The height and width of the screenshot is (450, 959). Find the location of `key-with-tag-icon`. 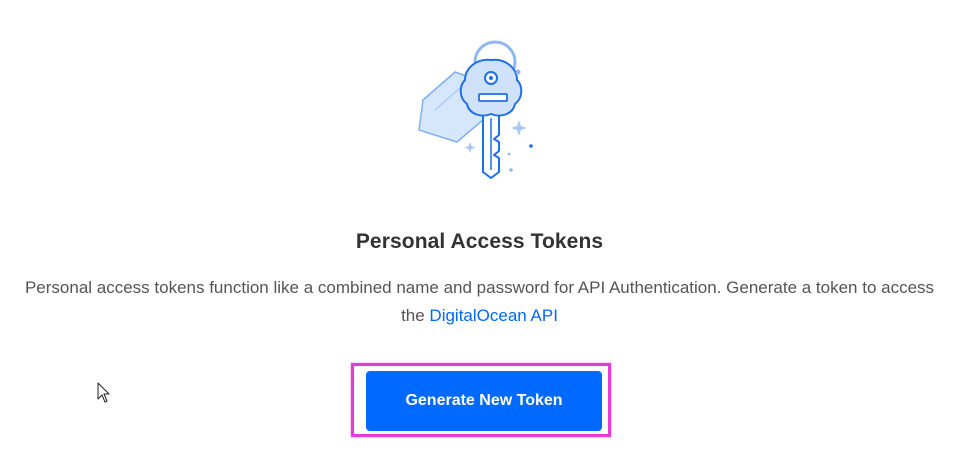

key-with-tag-icon is located at coordinates (475, 109).